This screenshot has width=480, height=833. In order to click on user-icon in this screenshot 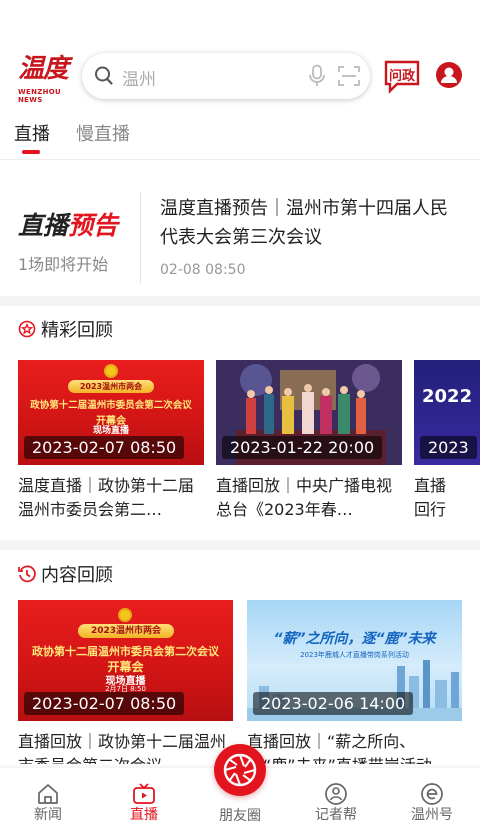, I will do `click(449, 75)`.